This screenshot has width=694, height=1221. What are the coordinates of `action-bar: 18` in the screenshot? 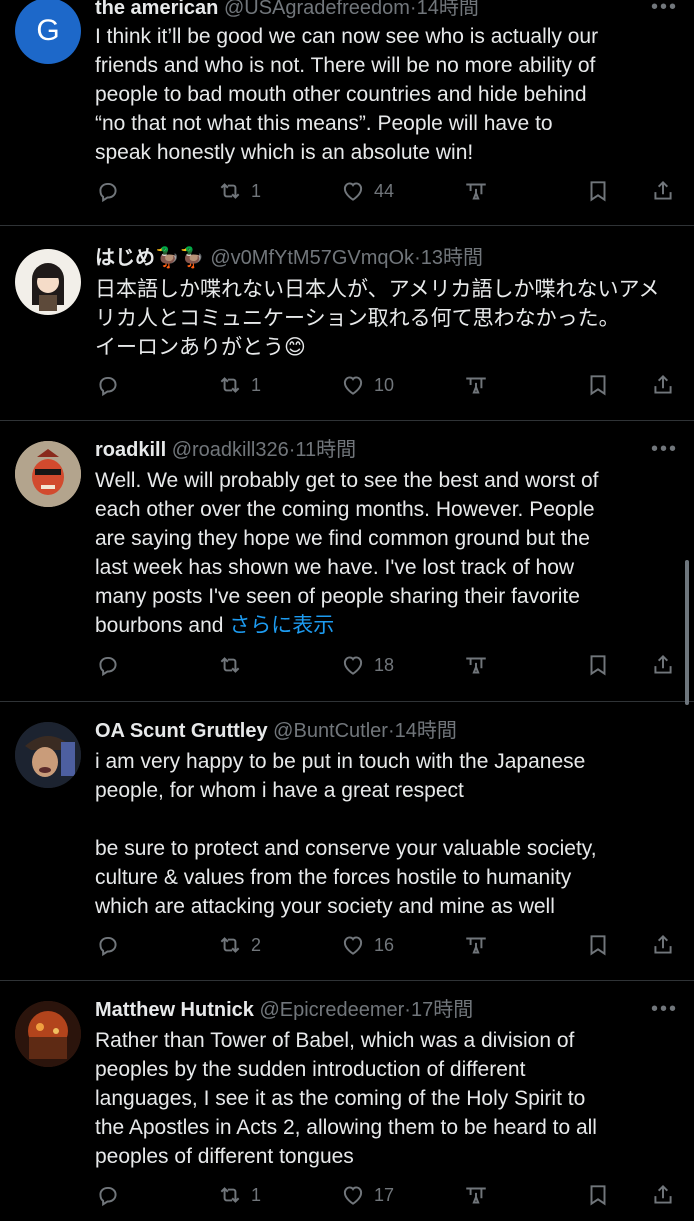 It's located at (390, 665).